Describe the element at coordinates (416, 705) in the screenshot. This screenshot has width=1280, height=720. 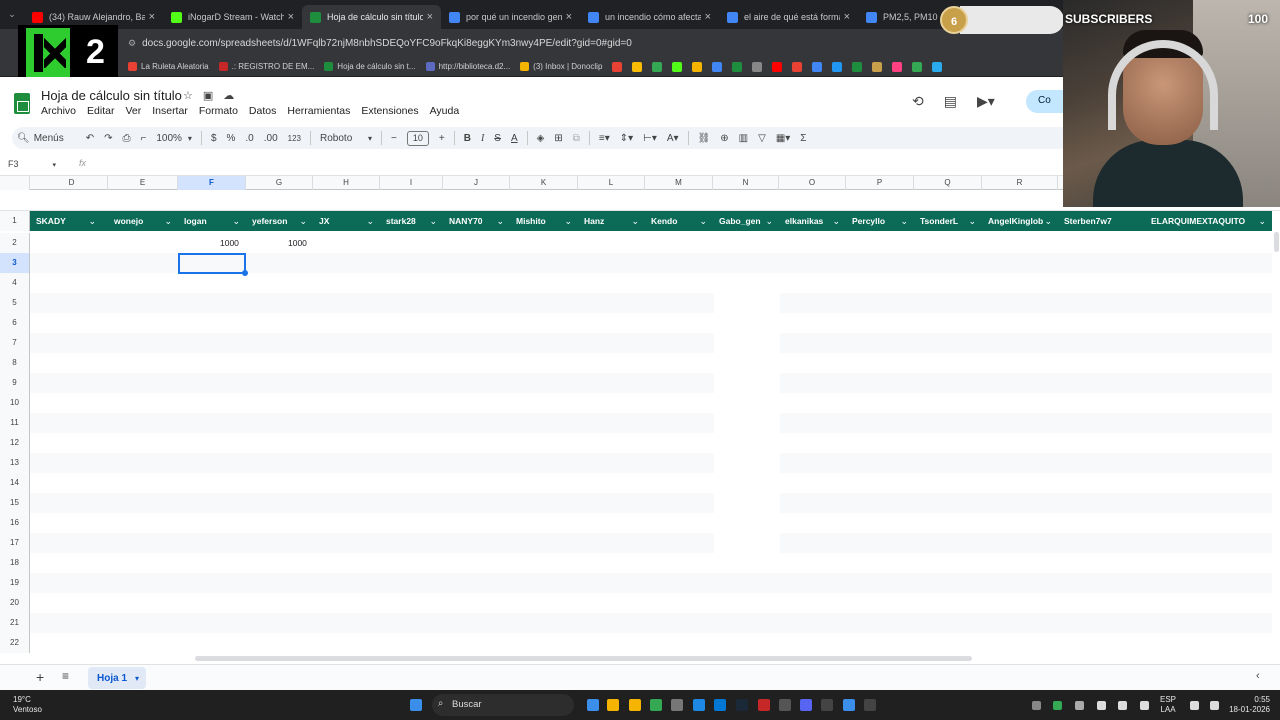
I see `start-icon` at that location.